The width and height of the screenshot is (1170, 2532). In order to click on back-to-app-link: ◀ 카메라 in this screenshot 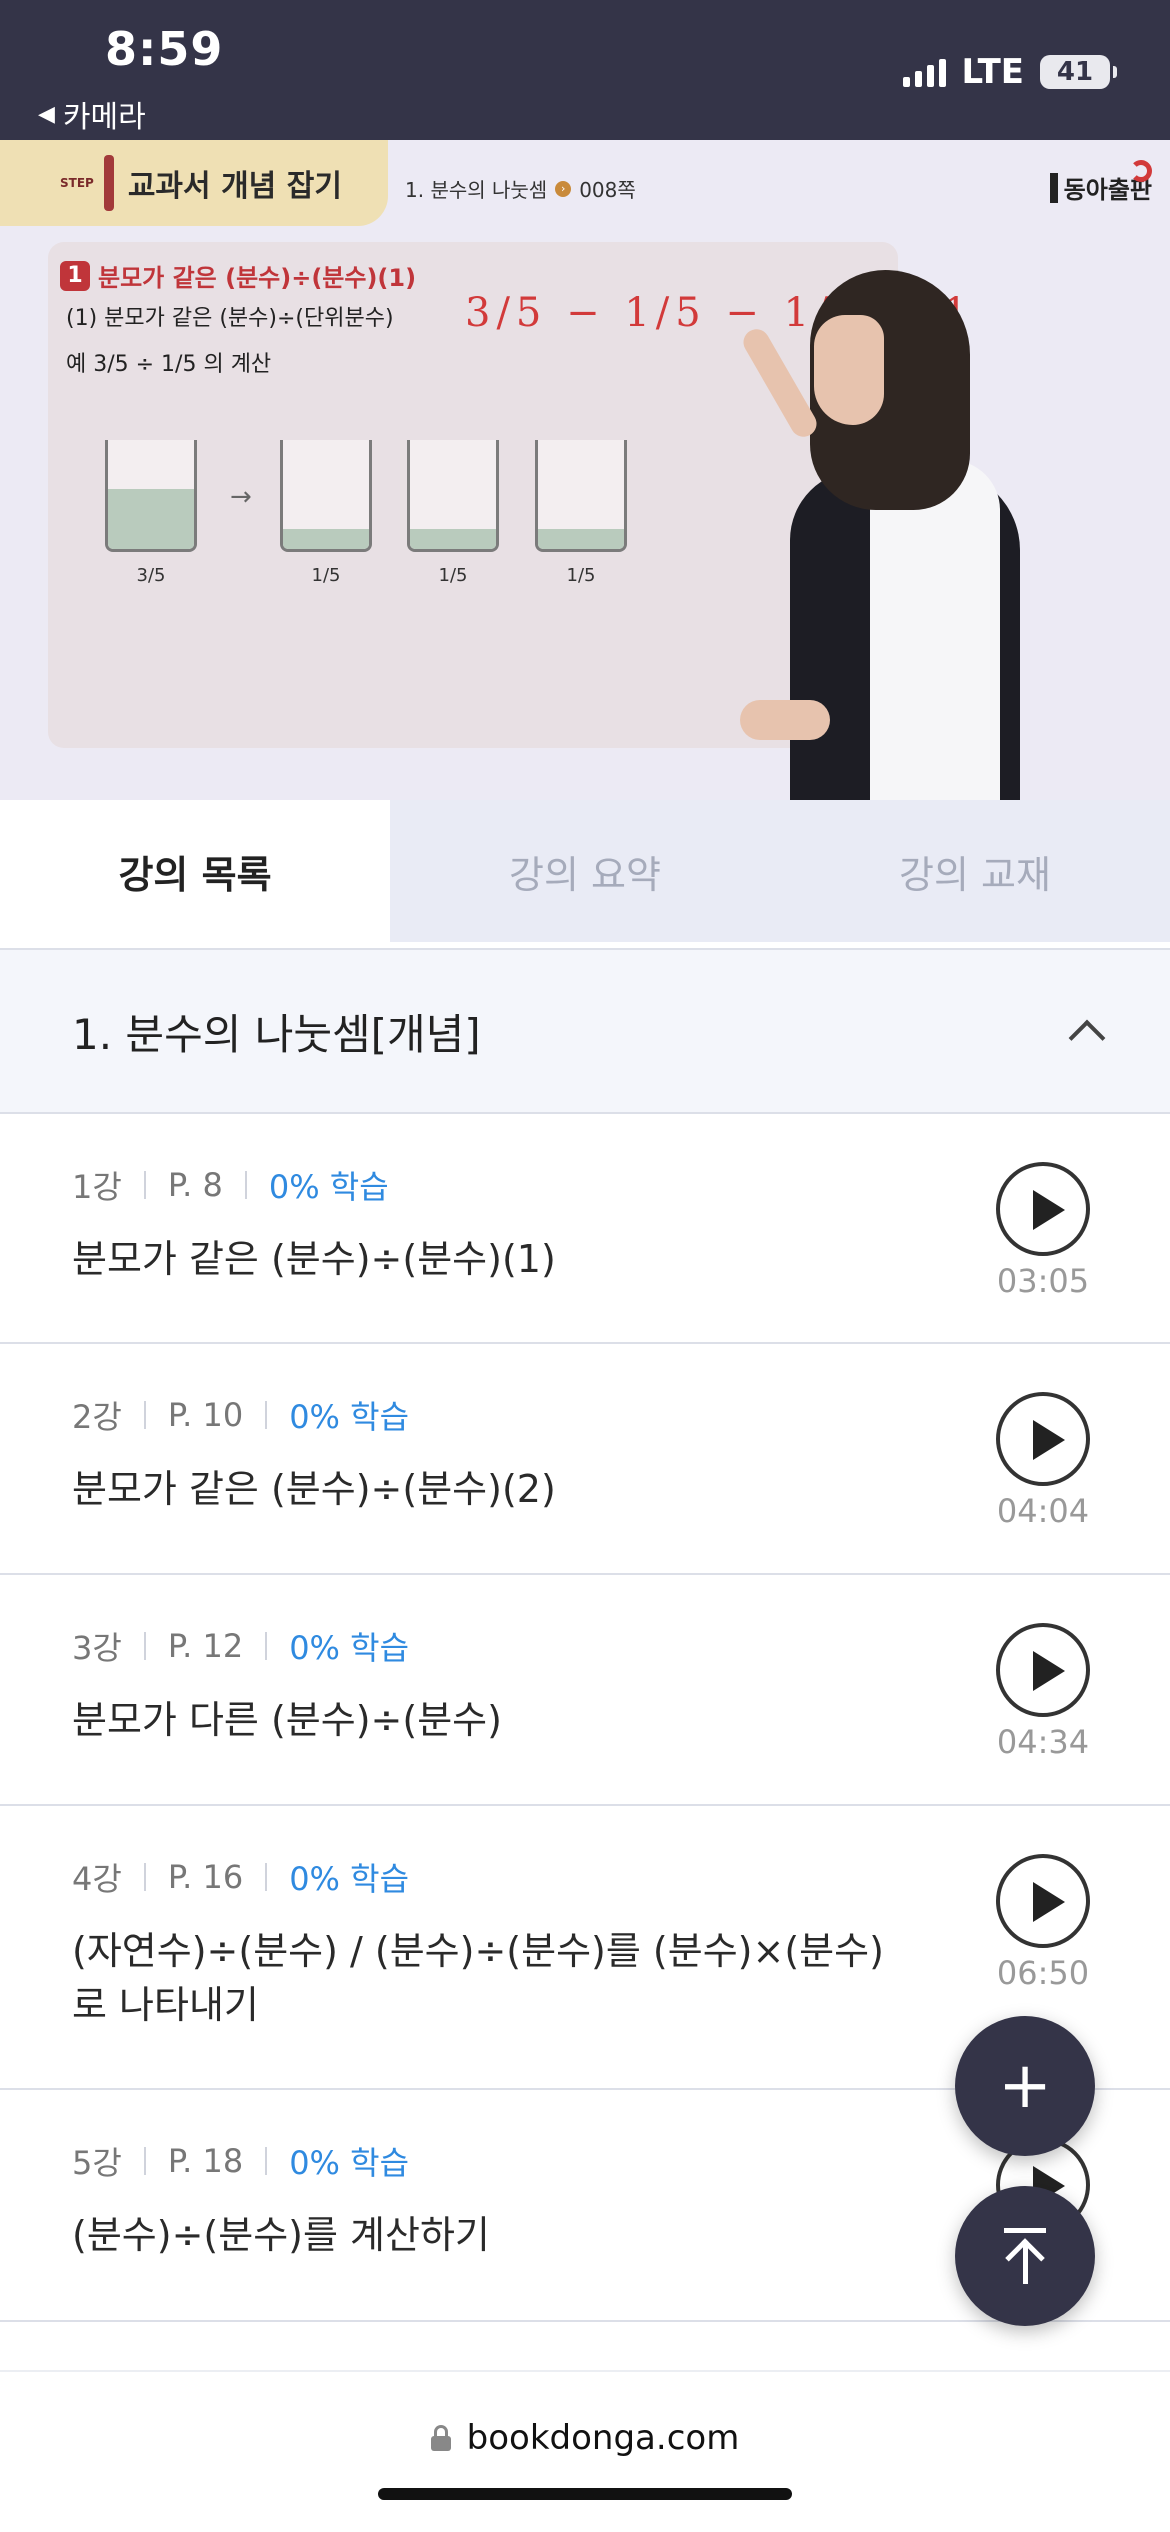, I will do `click(92, 114)`.